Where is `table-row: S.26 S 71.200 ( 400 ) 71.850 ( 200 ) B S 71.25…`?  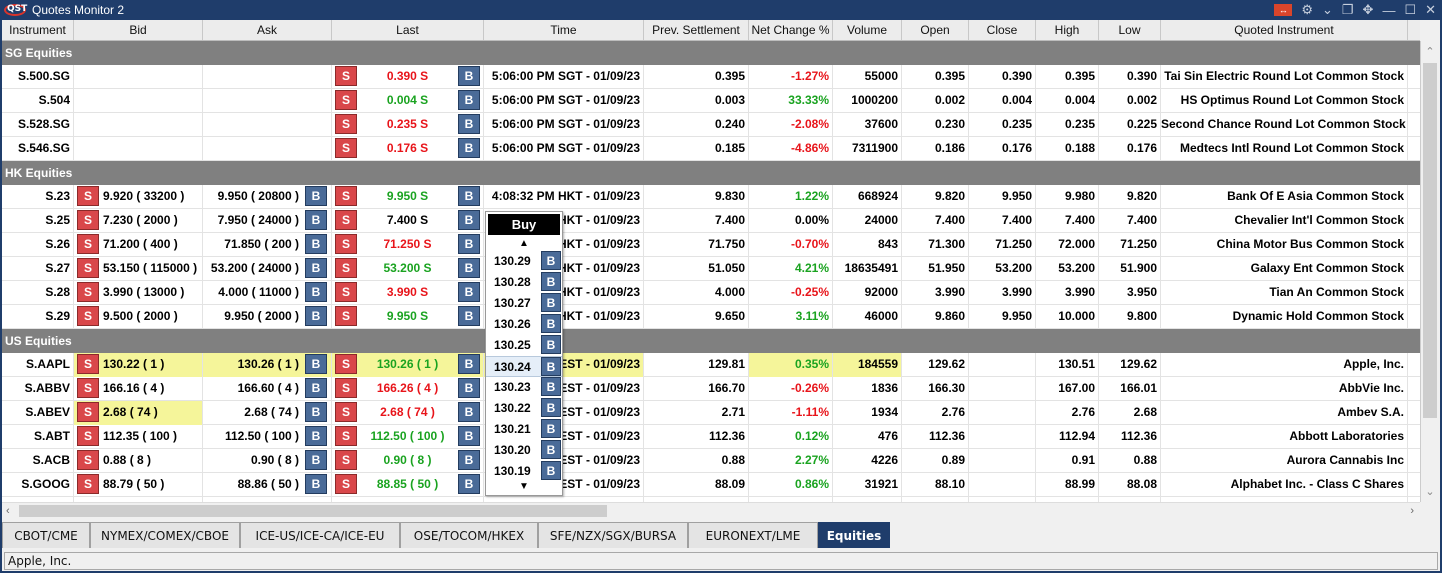 table-row: S.26 S 71.200 ( 400 ) 71.850 ( 200 ) B S 71.25… is located at coordinates (711, 245).